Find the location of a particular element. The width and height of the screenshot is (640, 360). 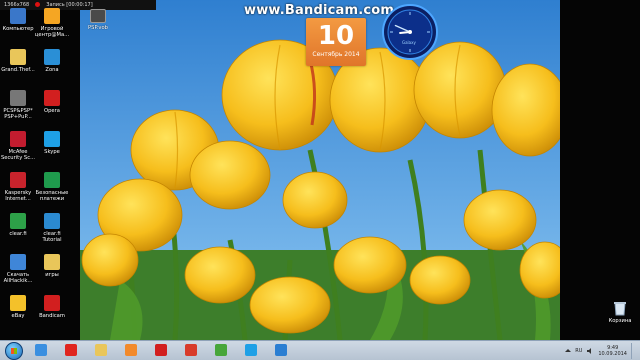

clearfi-icon is located at coordinates (18, 221).